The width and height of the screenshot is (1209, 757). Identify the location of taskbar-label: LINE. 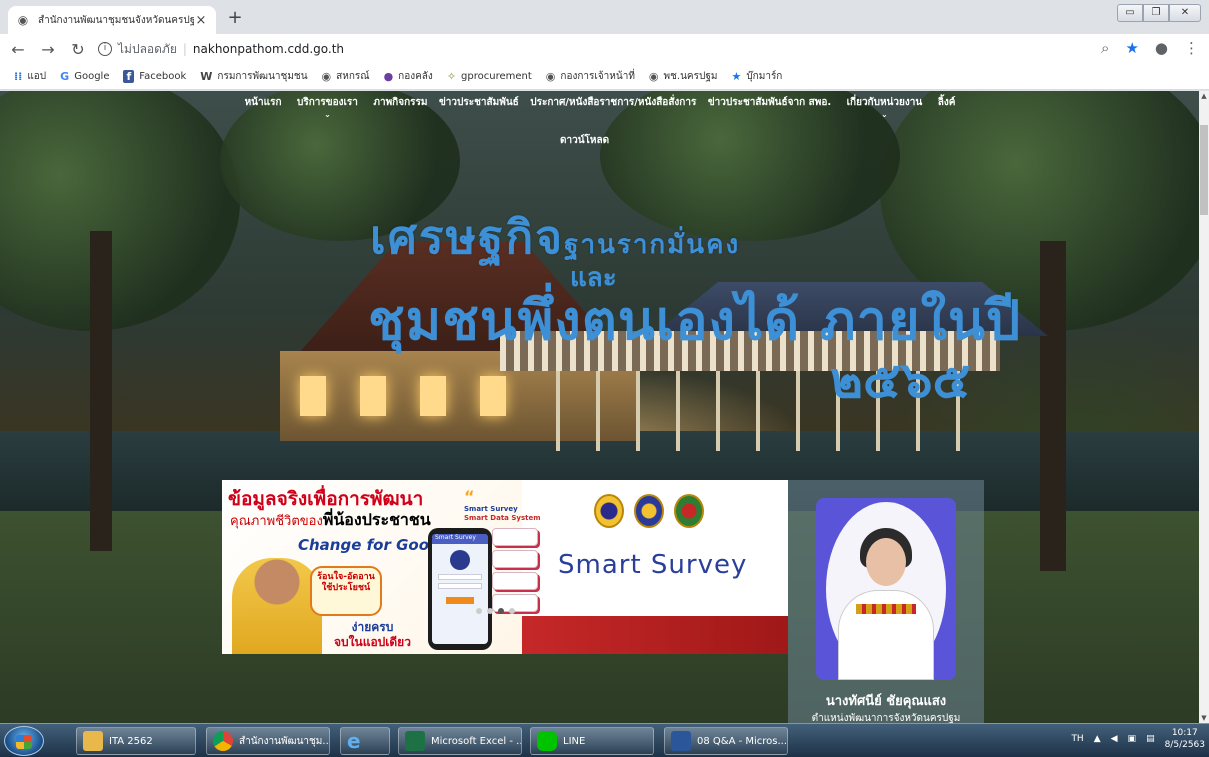
(574, 741).